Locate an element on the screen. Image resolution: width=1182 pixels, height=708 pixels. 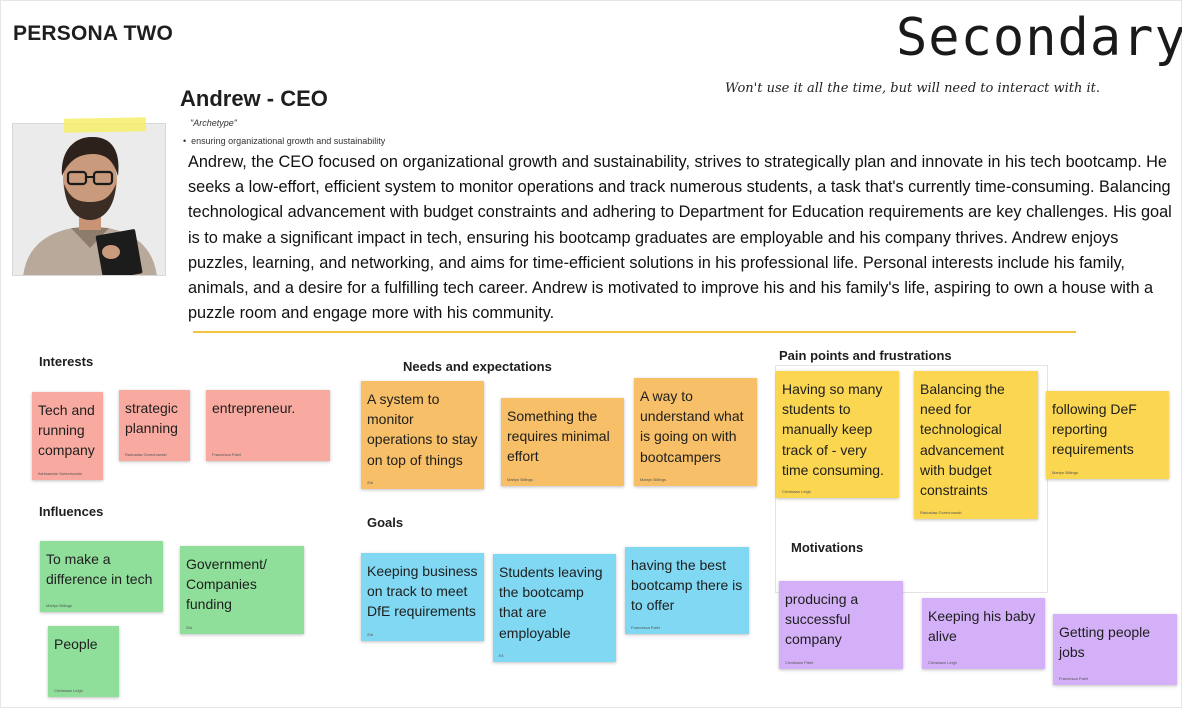
goals-heading: Goals is located at coordinates (385, 522).